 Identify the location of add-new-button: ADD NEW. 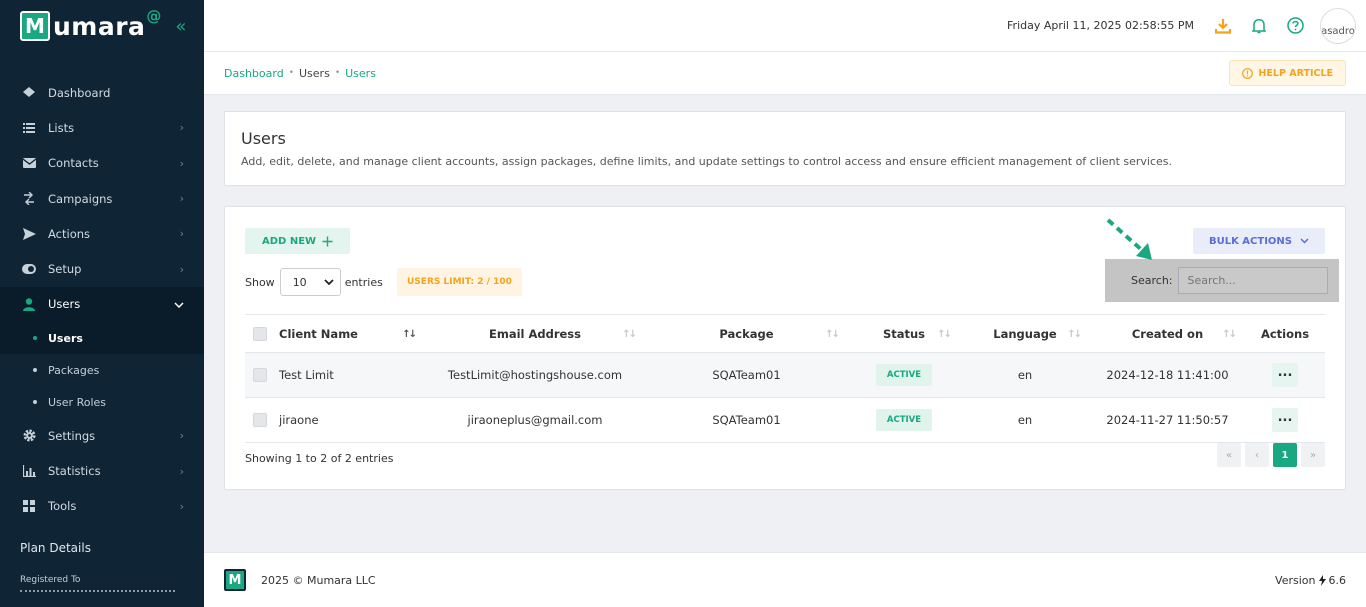
(298, 241).